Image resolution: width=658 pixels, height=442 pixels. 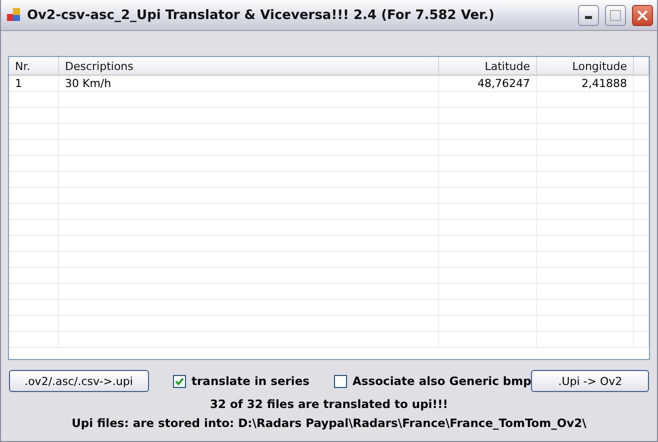 What do you see at coordinates (249, 66) in the screenshot?
I see `column-header: Descriptions` at bounding box center [249, 66].